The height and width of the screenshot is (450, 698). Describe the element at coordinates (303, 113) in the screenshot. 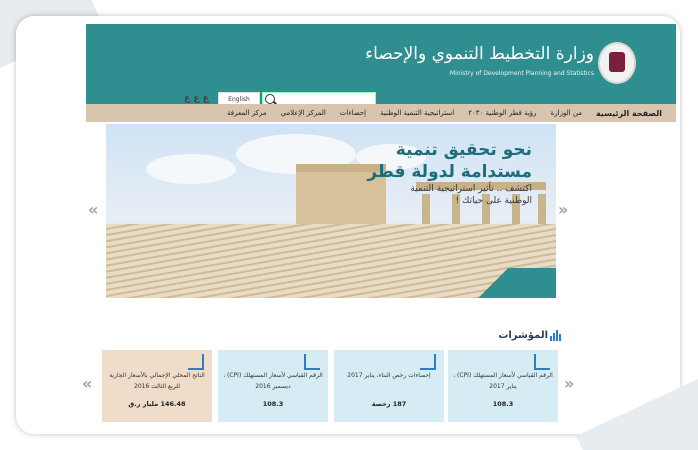

I see `nav-item-media-center: المركز الإعلامي` at that location.